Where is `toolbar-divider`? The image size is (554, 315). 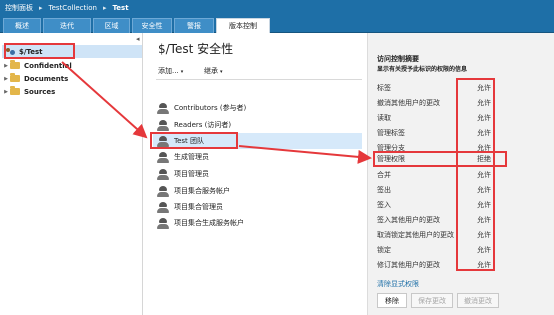 toolbar-divider is located at coordinates (259, 79).